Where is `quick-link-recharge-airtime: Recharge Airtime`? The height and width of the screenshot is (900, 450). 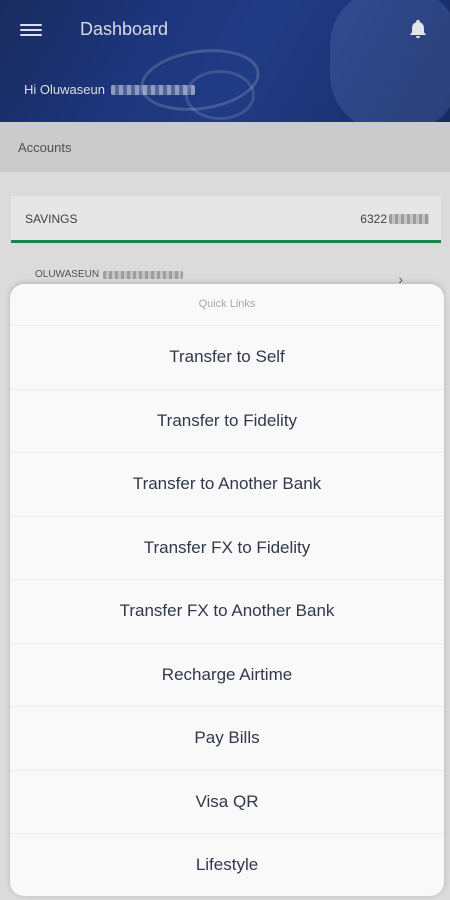
quick-link-recharge-airtime: Recharge Airtime is located at coordinates (227, 674).